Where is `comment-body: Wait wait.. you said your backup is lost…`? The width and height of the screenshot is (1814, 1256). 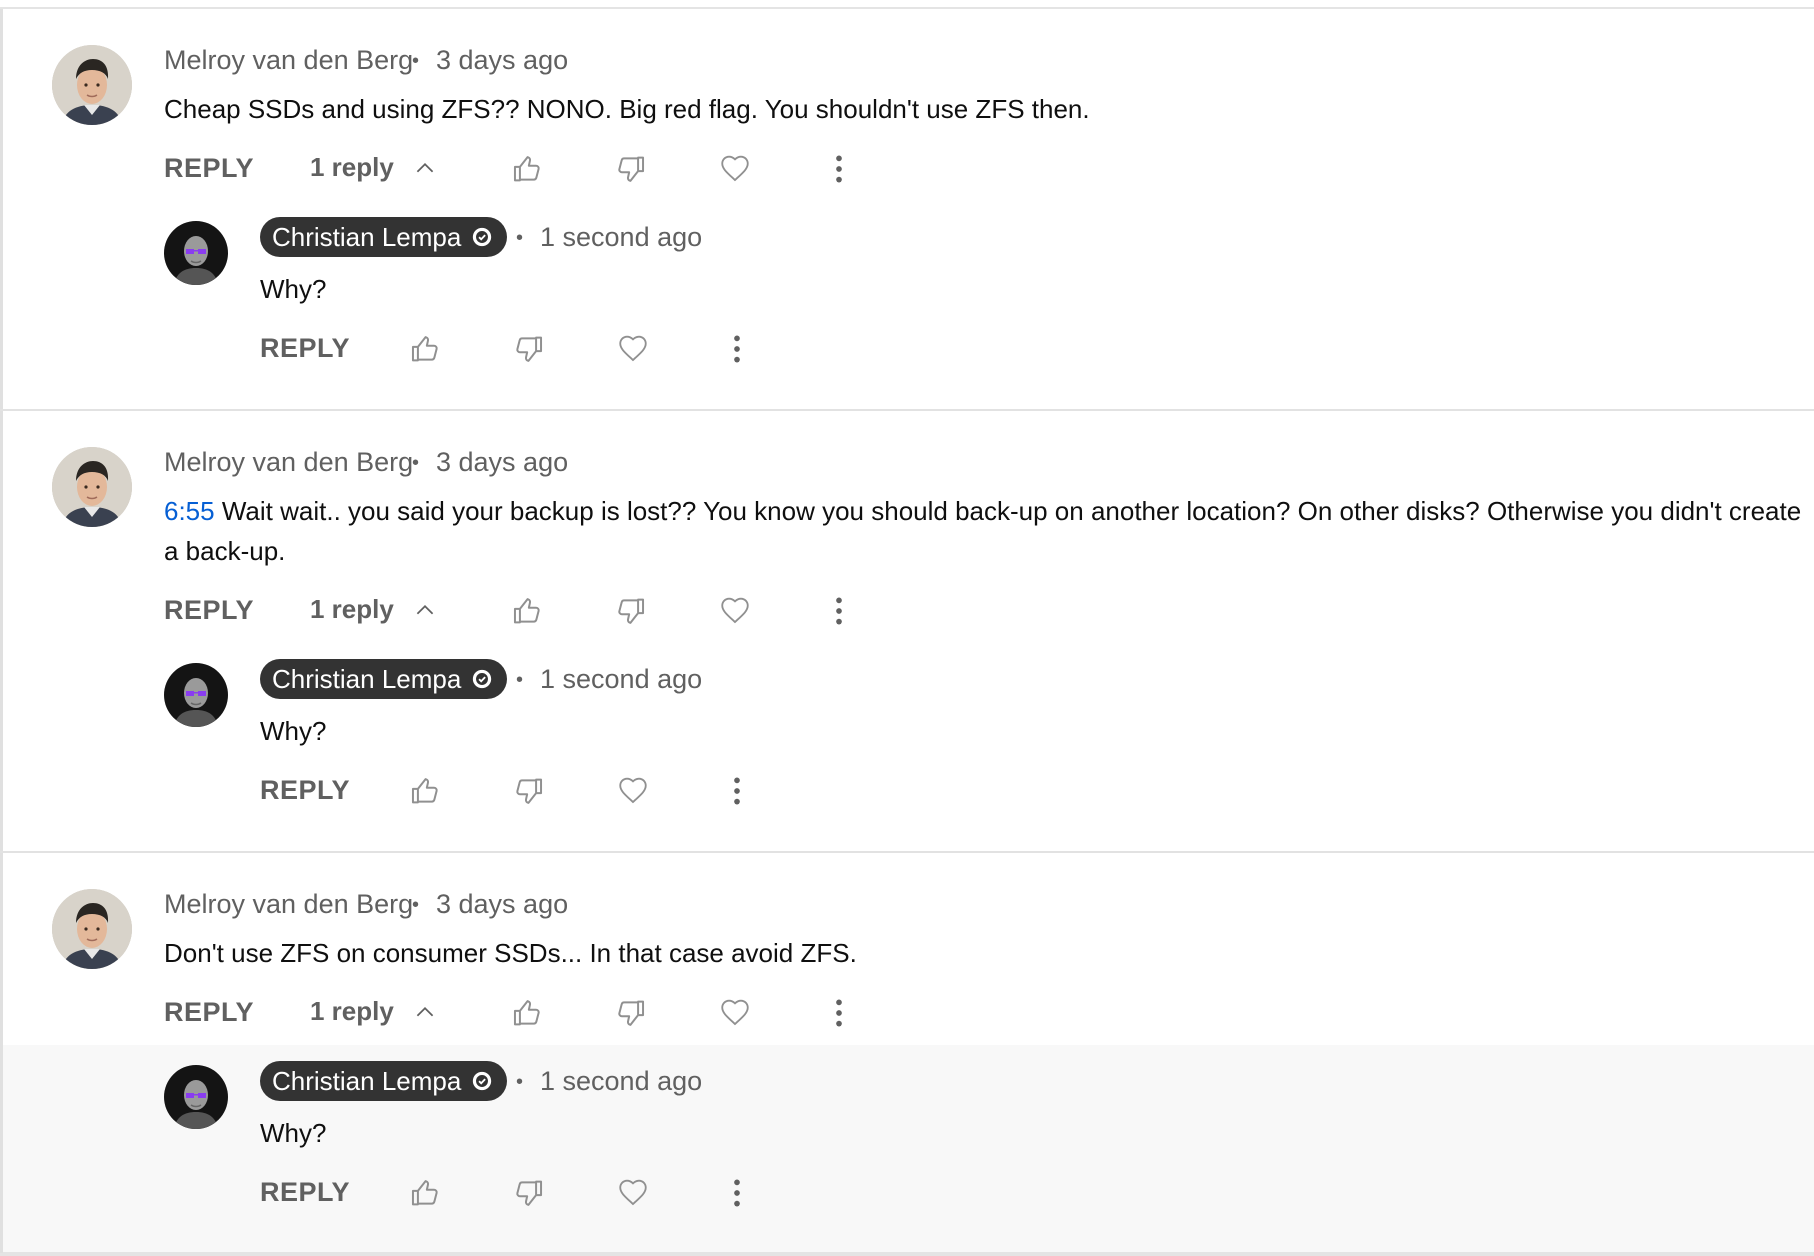
comment-body: Wait wait.. you said your backup is lost… is located at coordinates (983, 531).